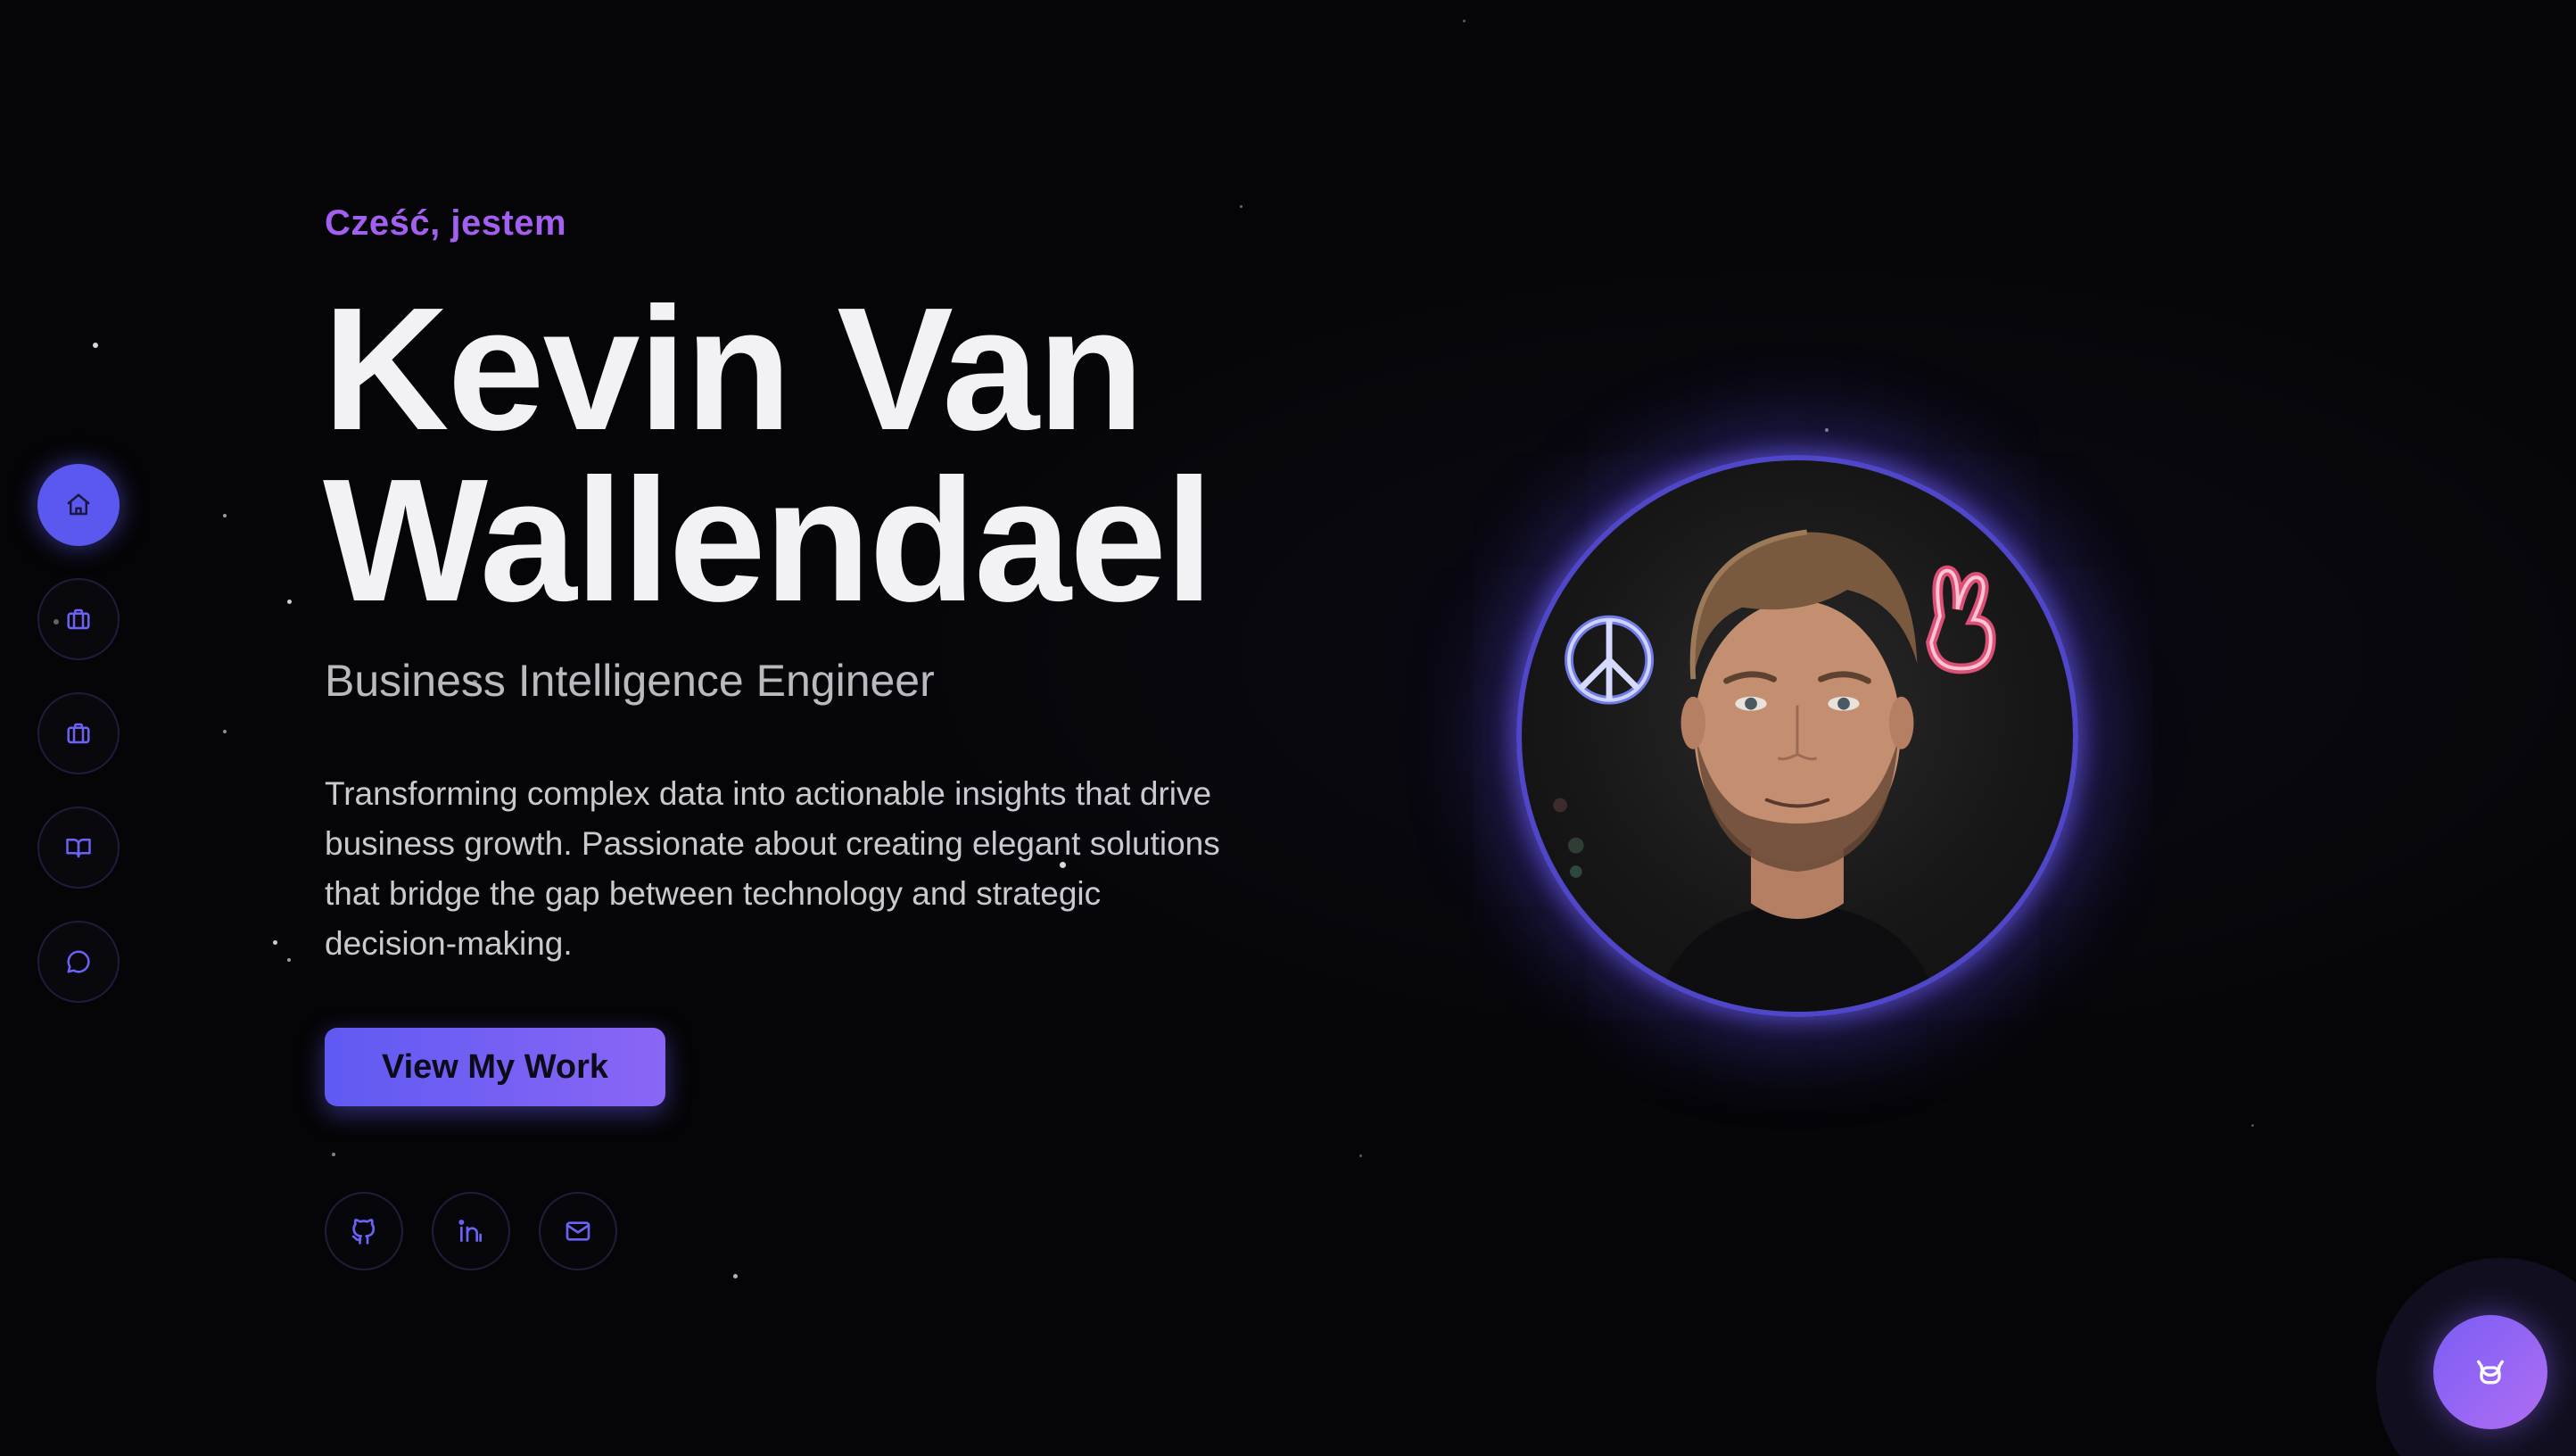 The image size is (2576, 1456). I want to click on chat-assistant-button, so click(2490, 1372).